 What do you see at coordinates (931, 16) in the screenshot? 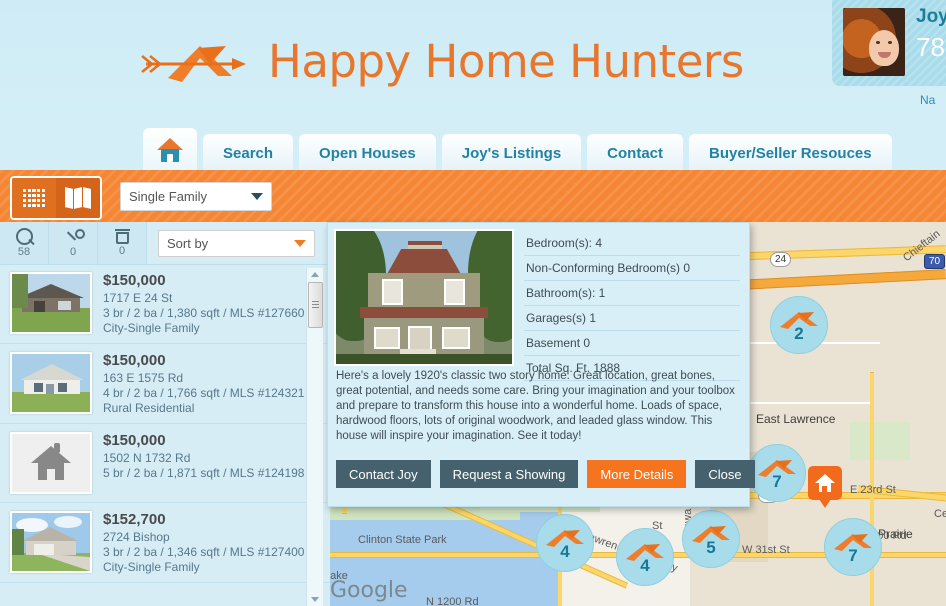
I see `agent-name: Joy` at bounding box center [931, 16].